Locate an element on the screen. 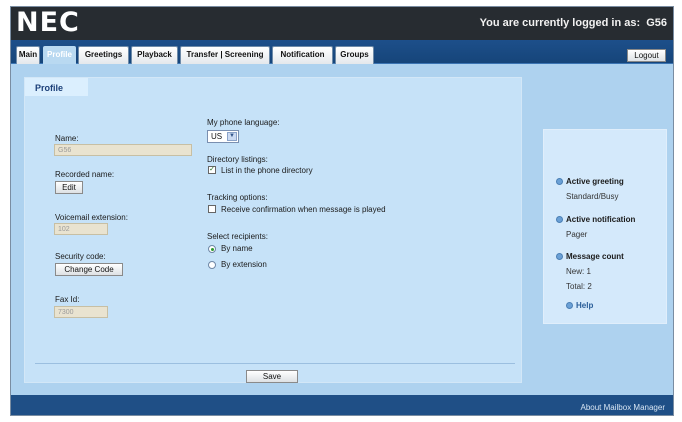 This screenshot has height=422, width=682. by-name-label: By name is located at coordinates (237, 248).